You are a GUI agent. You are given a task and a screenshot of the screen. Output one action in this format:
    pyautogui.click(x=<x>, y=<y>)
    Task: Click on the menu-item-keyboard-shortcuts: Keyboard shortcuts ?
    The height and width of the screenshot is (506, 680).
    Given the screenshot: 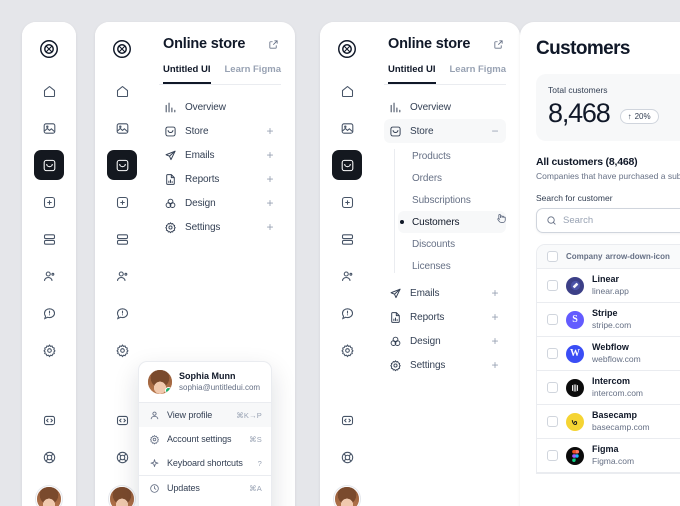 What is the action you would take?
    pyautogui.click(x=205, y=463)
    